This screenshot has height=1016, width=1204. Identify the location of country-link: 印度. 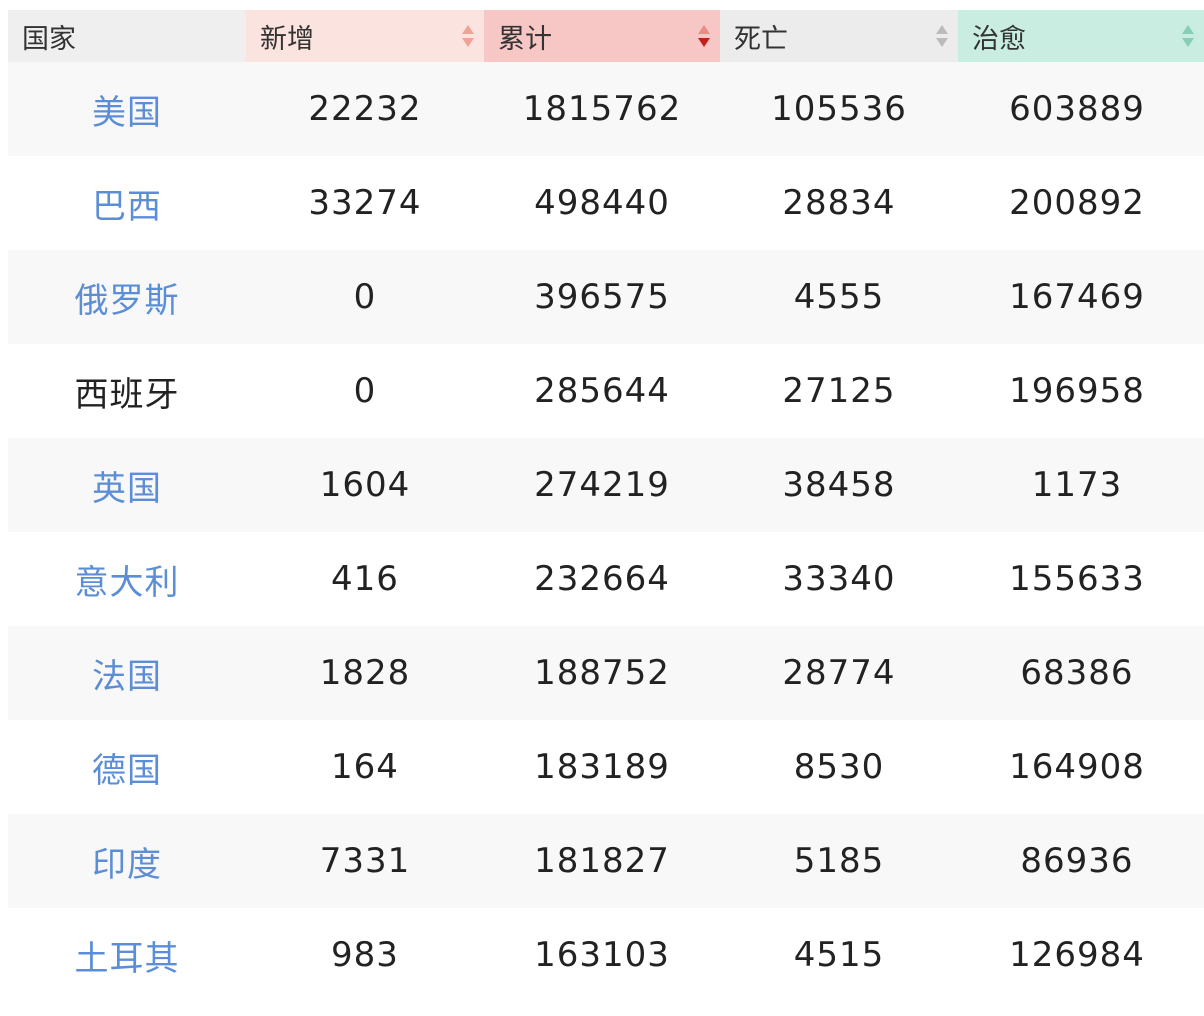
(127, 861).